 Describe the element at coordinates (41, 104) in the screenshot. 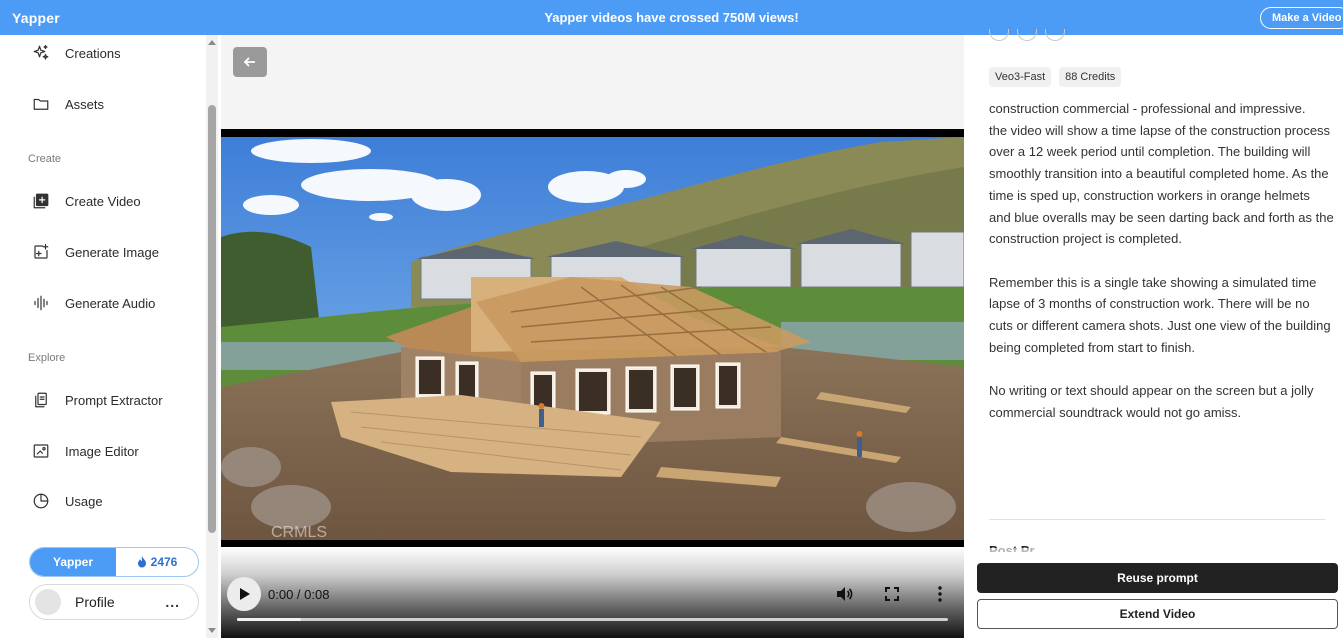

I see `folder-icon` at that location.